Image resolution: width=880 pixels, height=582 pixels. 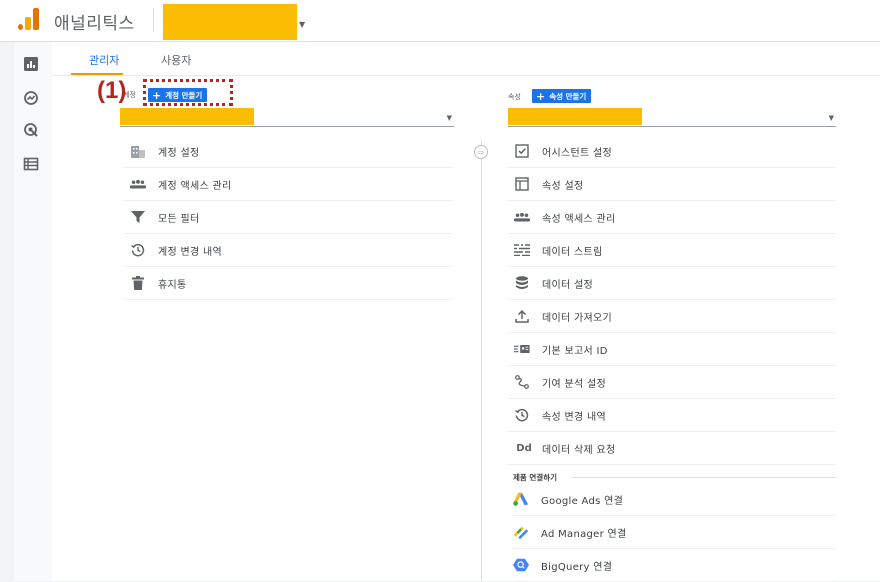 I want to click on trash-icon, so click(x=138, y=283).